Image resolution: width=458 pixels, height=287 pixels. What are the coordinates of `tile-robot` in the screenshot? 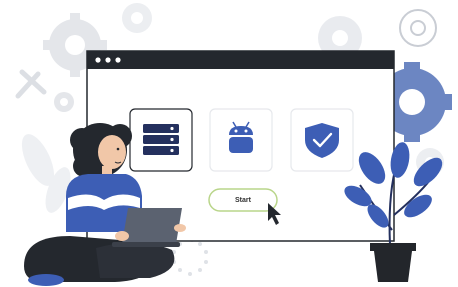 It's located at (241, 140).